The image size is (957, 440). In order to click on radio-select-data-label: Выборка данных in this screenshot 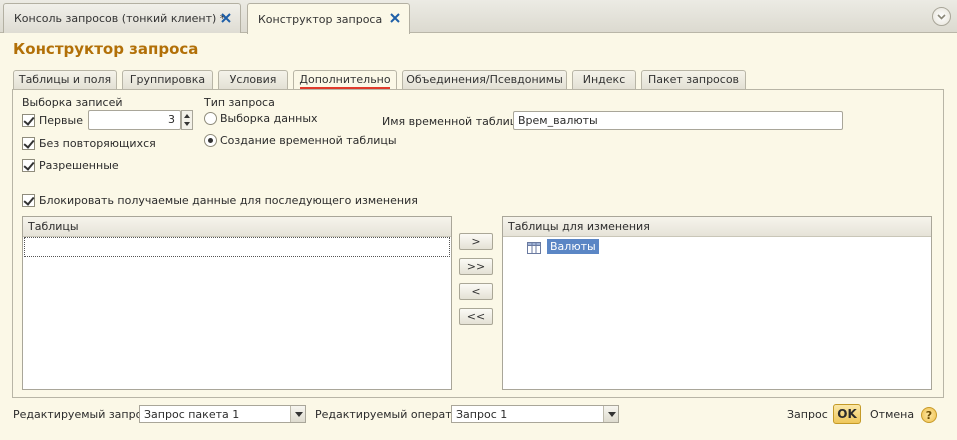, I will do `click(269, 118)`.